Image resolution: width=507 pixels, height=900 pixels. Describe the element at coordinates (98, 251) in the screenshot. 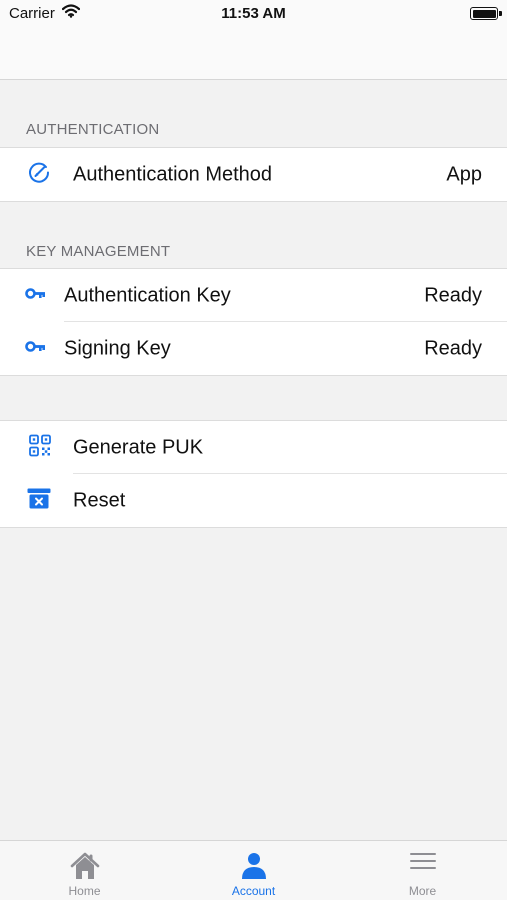

I see `section-header-key-management: KEY MANAGEMENT` at that location.